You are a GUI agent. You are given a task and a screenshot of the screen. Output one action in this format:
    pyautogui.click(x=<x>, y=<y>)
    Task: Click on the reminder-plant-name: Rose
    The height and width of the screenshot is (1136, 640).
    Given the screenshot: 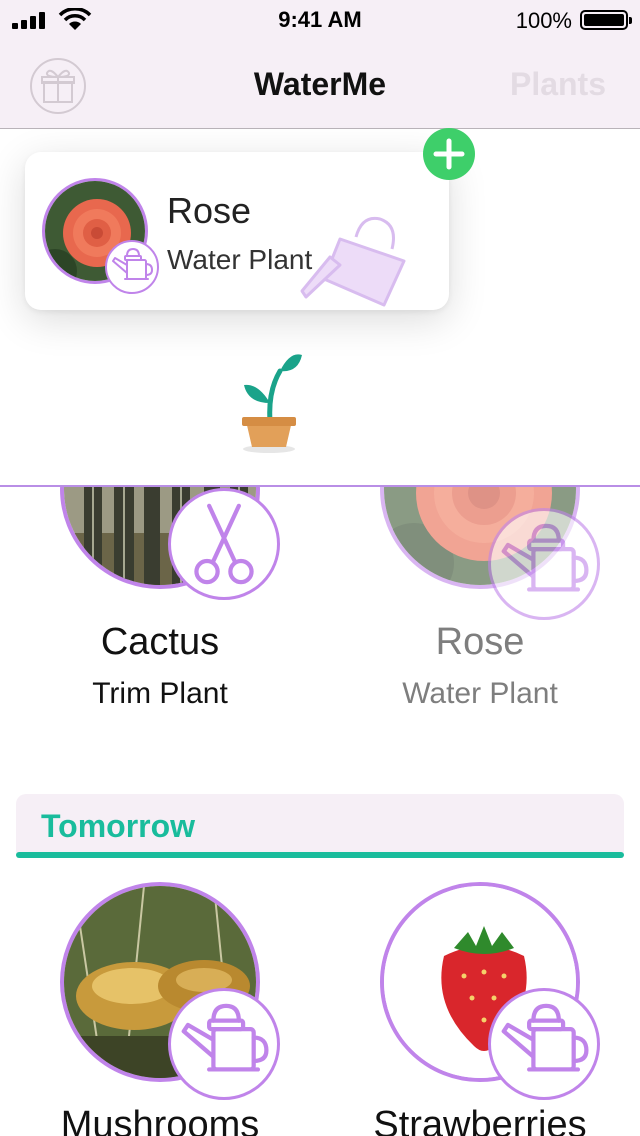 What is the action you would take?
    pyautogui.click(x=209, y=210)
    